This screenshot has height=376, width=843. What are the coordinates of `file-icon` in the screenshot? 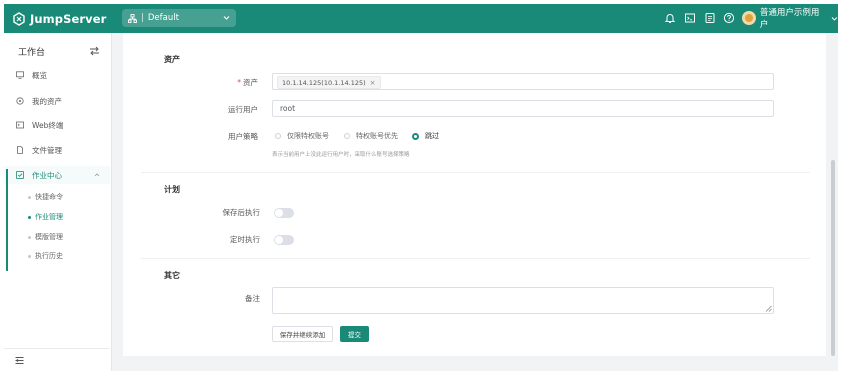 It's located at (20, 150).